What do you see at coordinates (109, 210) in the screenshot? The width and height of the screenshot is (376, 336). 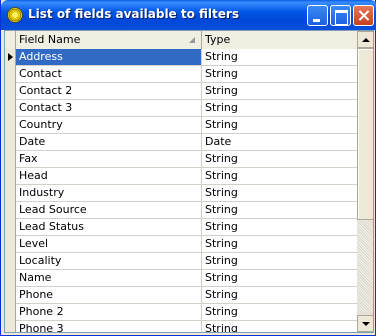 I see `field-name-cell: Lead Source` at bounding box center [109, 210].